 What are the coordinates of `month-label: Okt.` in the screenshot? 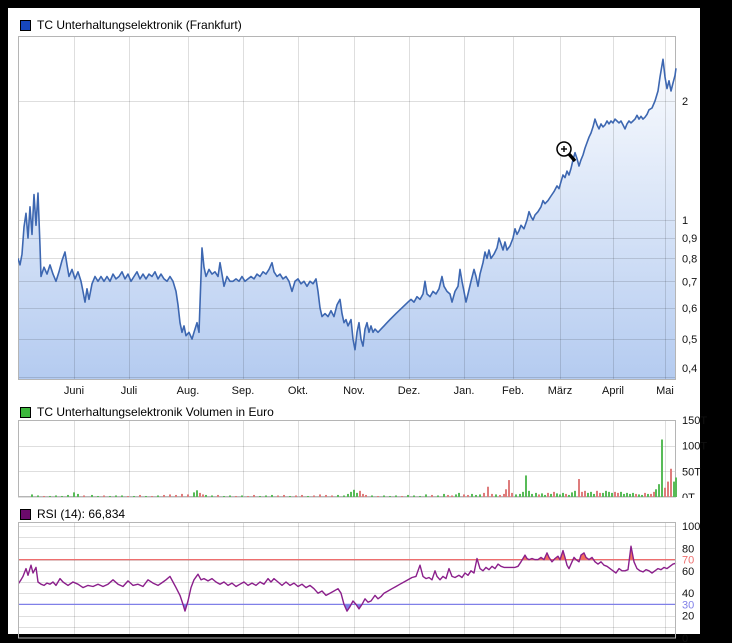 It's located at (298, 391).